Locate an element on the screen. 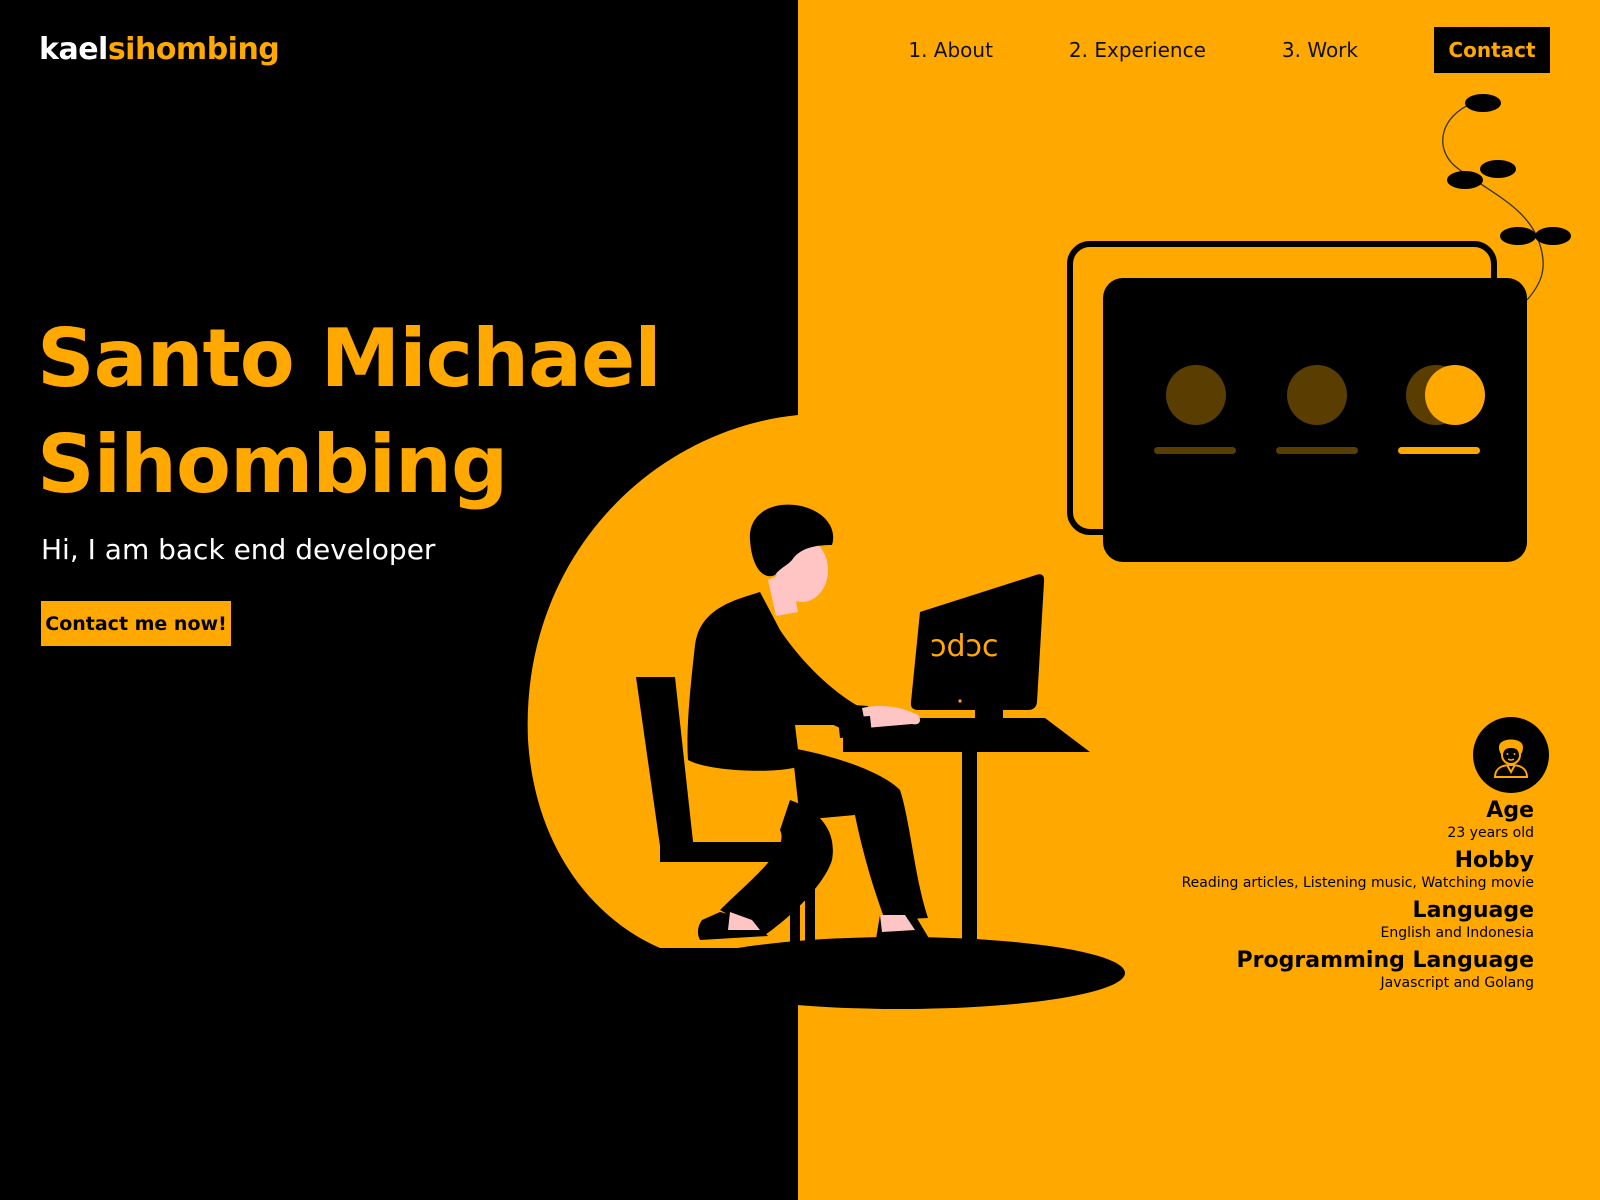 This screenshot has width=1600, height=1200. info-value: Javascript and Golang is located at coordinates (1457, 983).